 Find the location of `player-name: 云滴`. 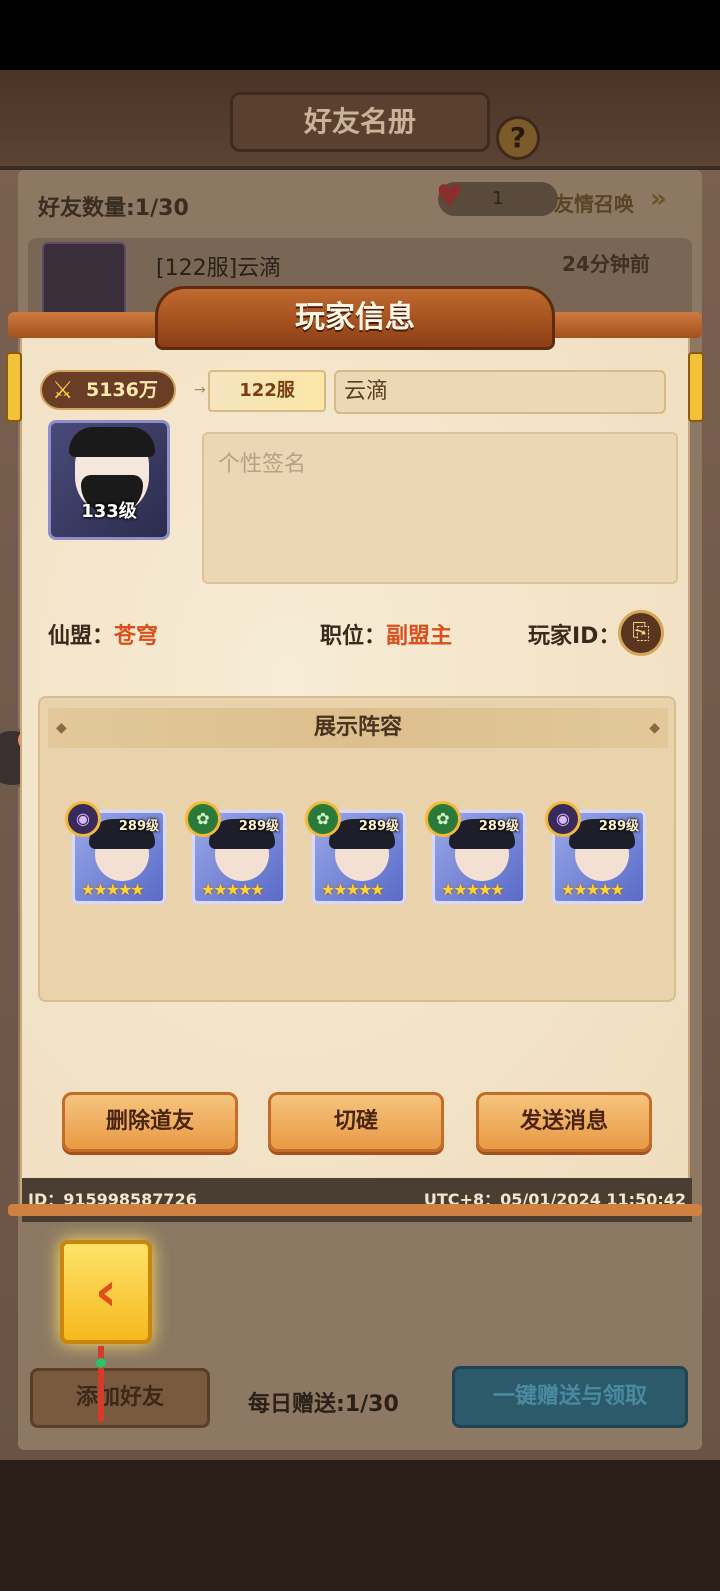

player-name: 云滴 is located at coordinates (500, 392).